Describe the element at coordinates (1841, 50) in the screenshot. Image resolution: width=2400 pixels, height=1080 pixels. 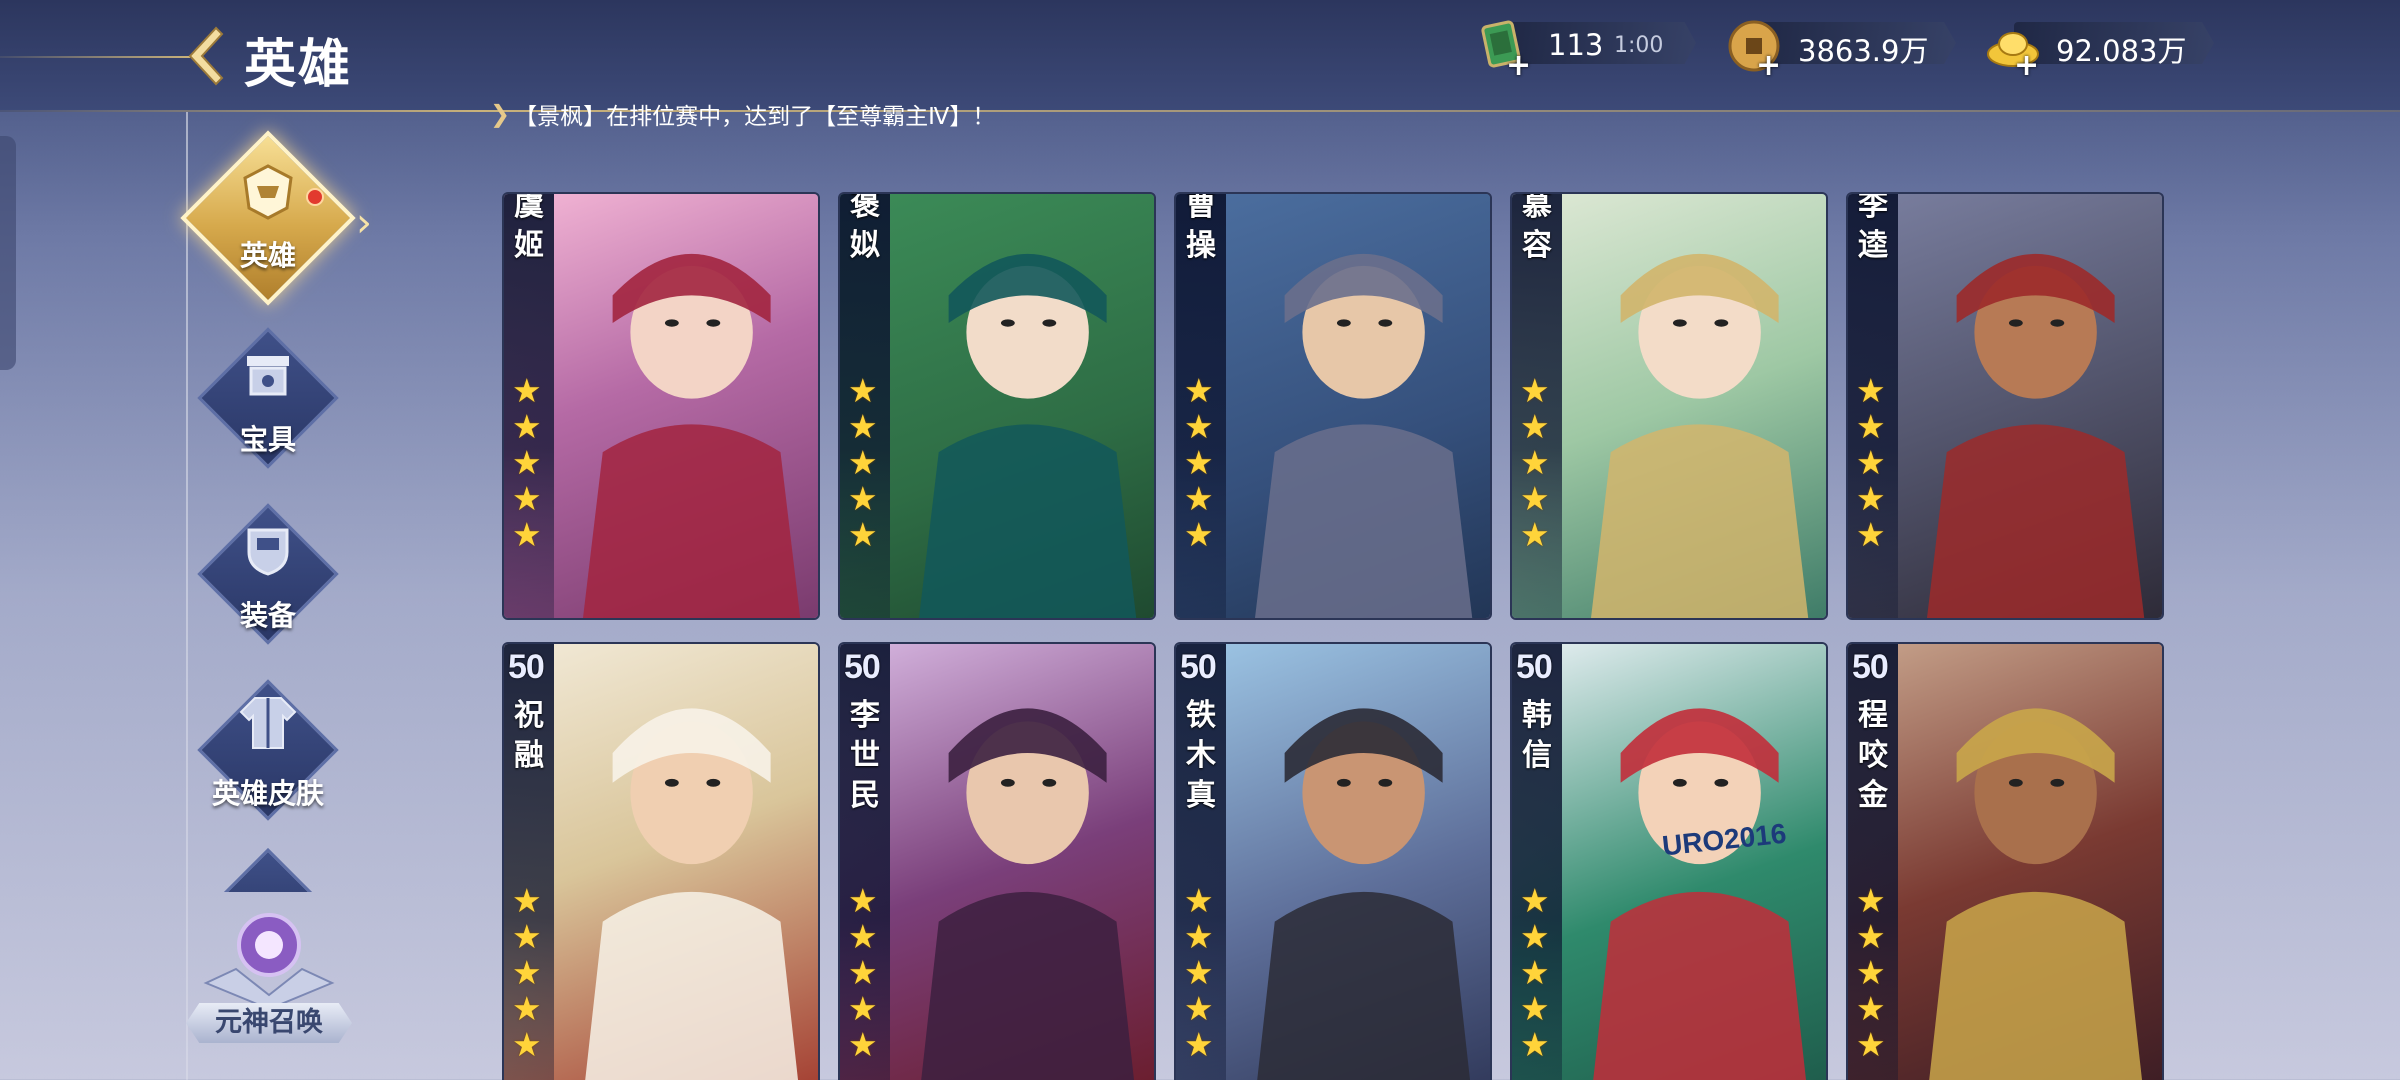
I see `resource-copper: + 3863.9万` at that location.